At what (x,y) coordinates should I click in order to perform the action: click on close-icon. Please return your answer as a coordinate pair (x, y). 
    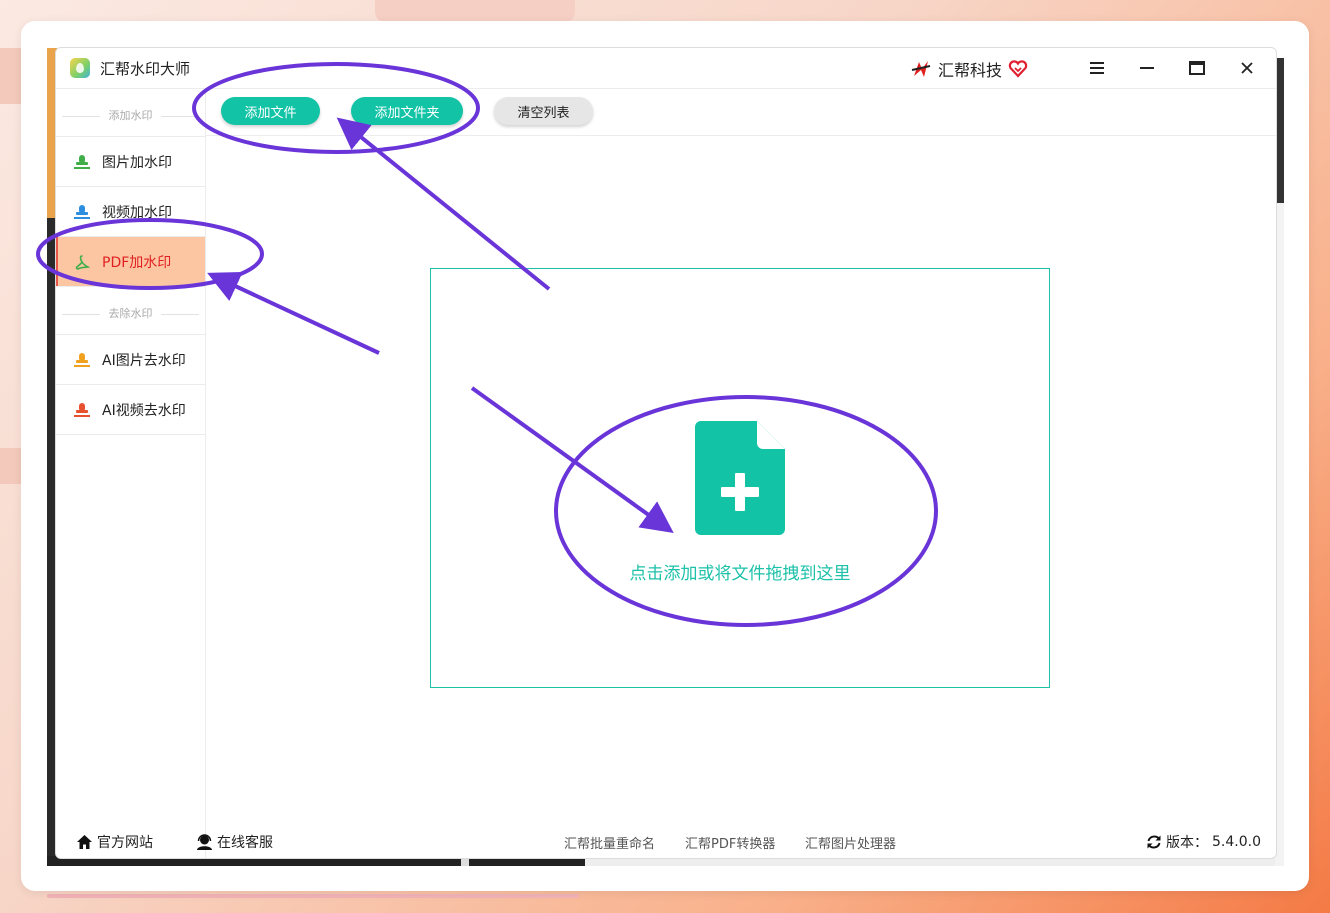
    Looking at the image, I should click on (1247, 68).